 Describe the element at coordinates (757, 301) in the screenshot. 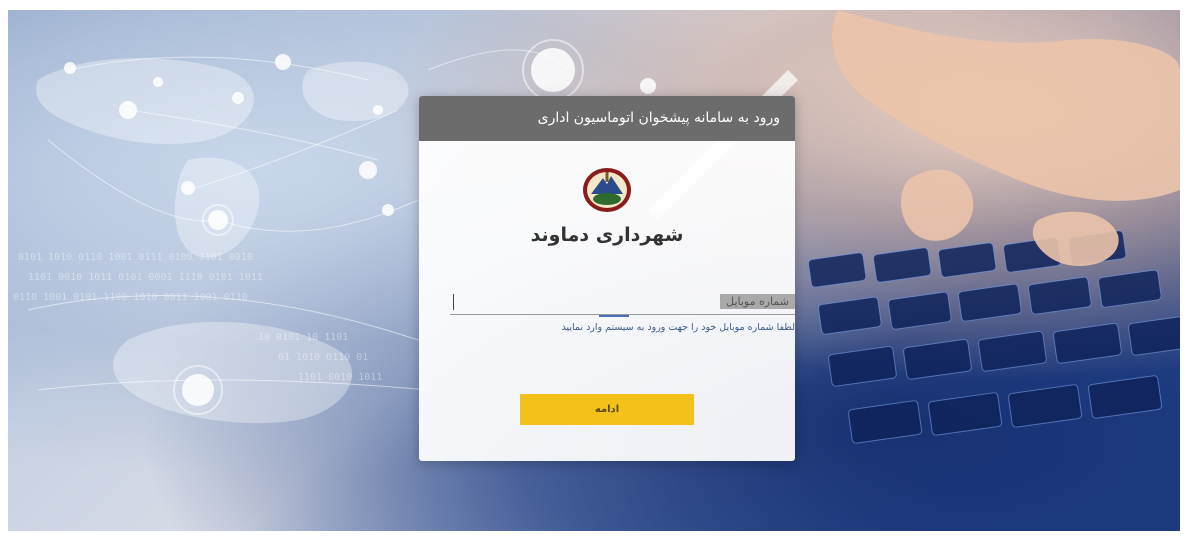

I see `mobile-number-placeholder: شماره موبایل` at that location.